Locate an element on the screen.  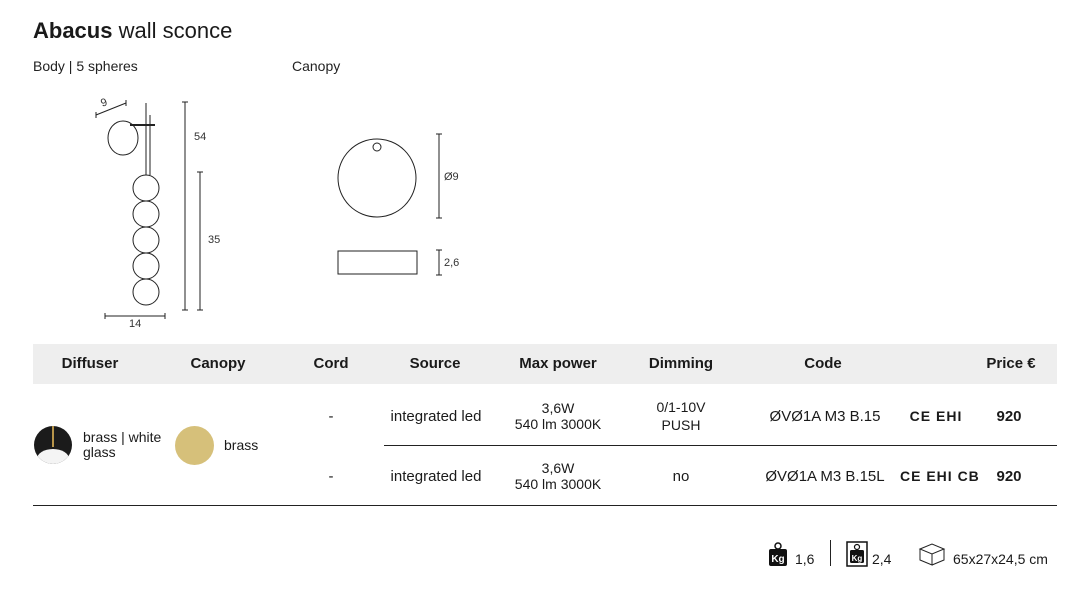
canopy-swatch is located at coordinates (194, 445).